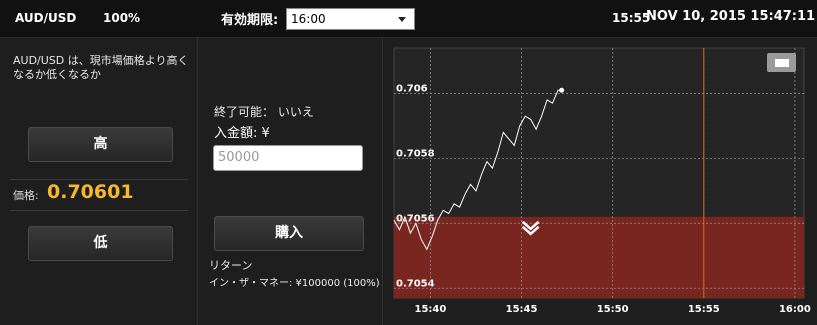  What do you see at coordinates (415, 153) in the screenshot?
I see `y-tick-label: 0.7058` at bounding box center [415, 153].